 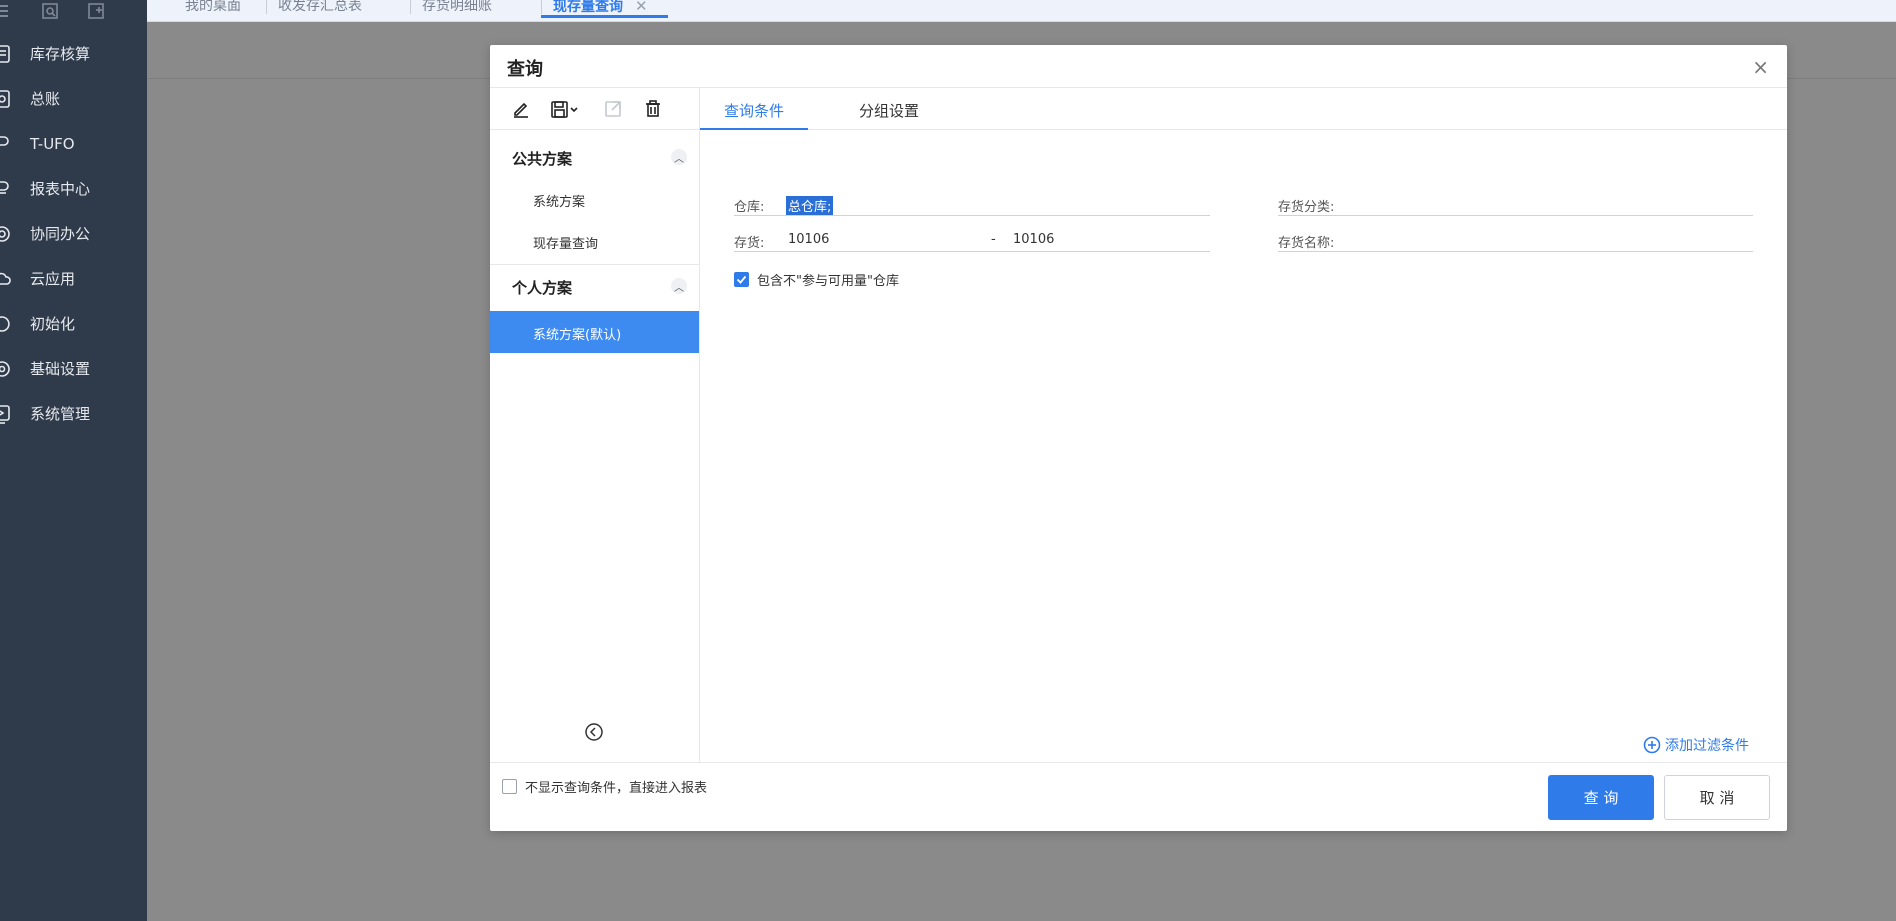 I want to click on tab-close-icon: ✕, so click(x=641, y=7).